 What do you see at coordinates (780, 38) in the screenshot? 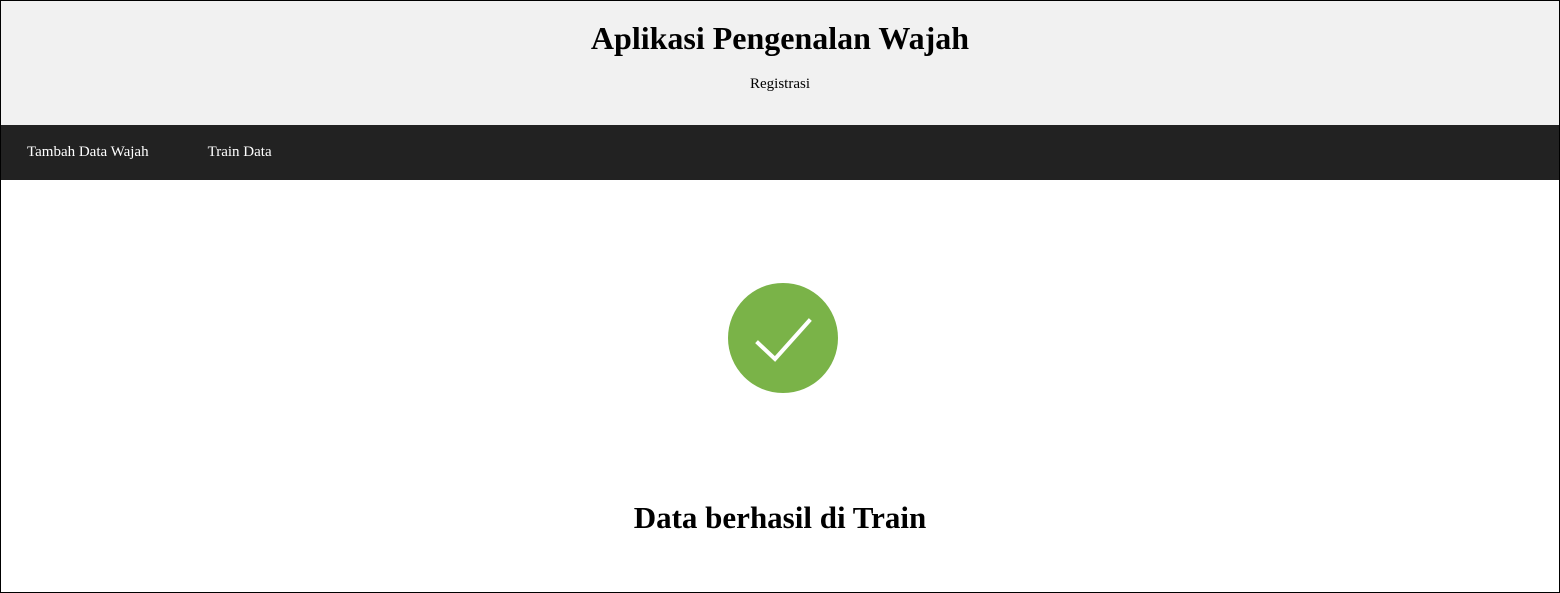
I see `app-title: Aplikasi Pengenalan Wajah` at bounding box center [780, 38].